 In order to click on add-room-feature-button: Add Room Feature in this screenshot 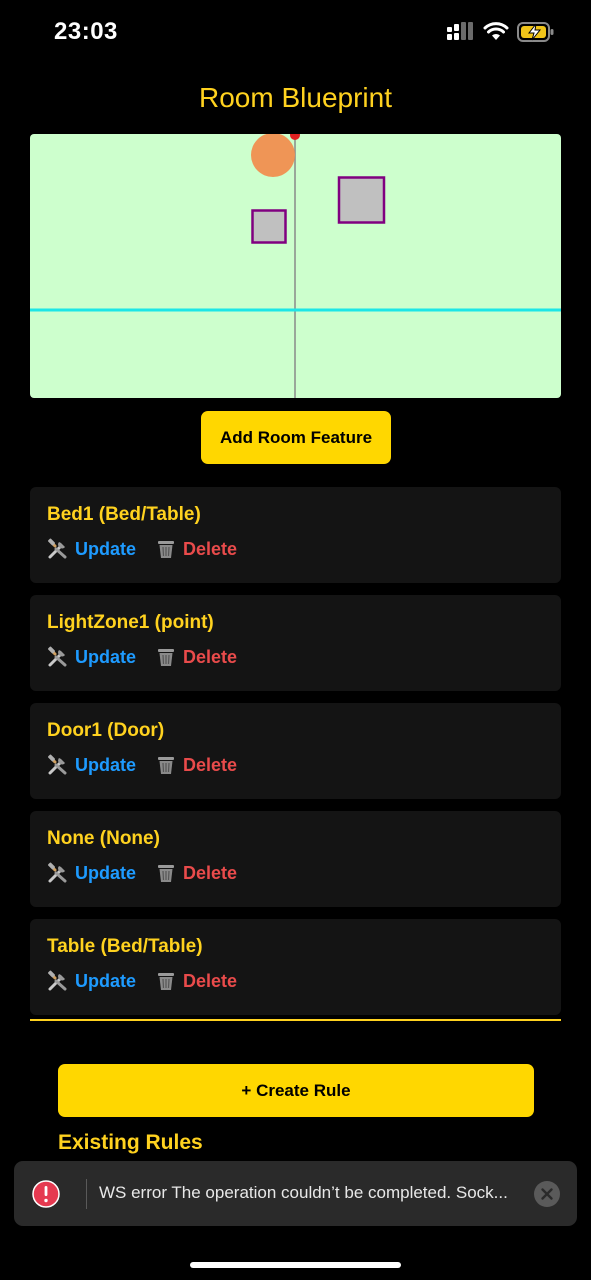, I will do `click(296, 437)`.